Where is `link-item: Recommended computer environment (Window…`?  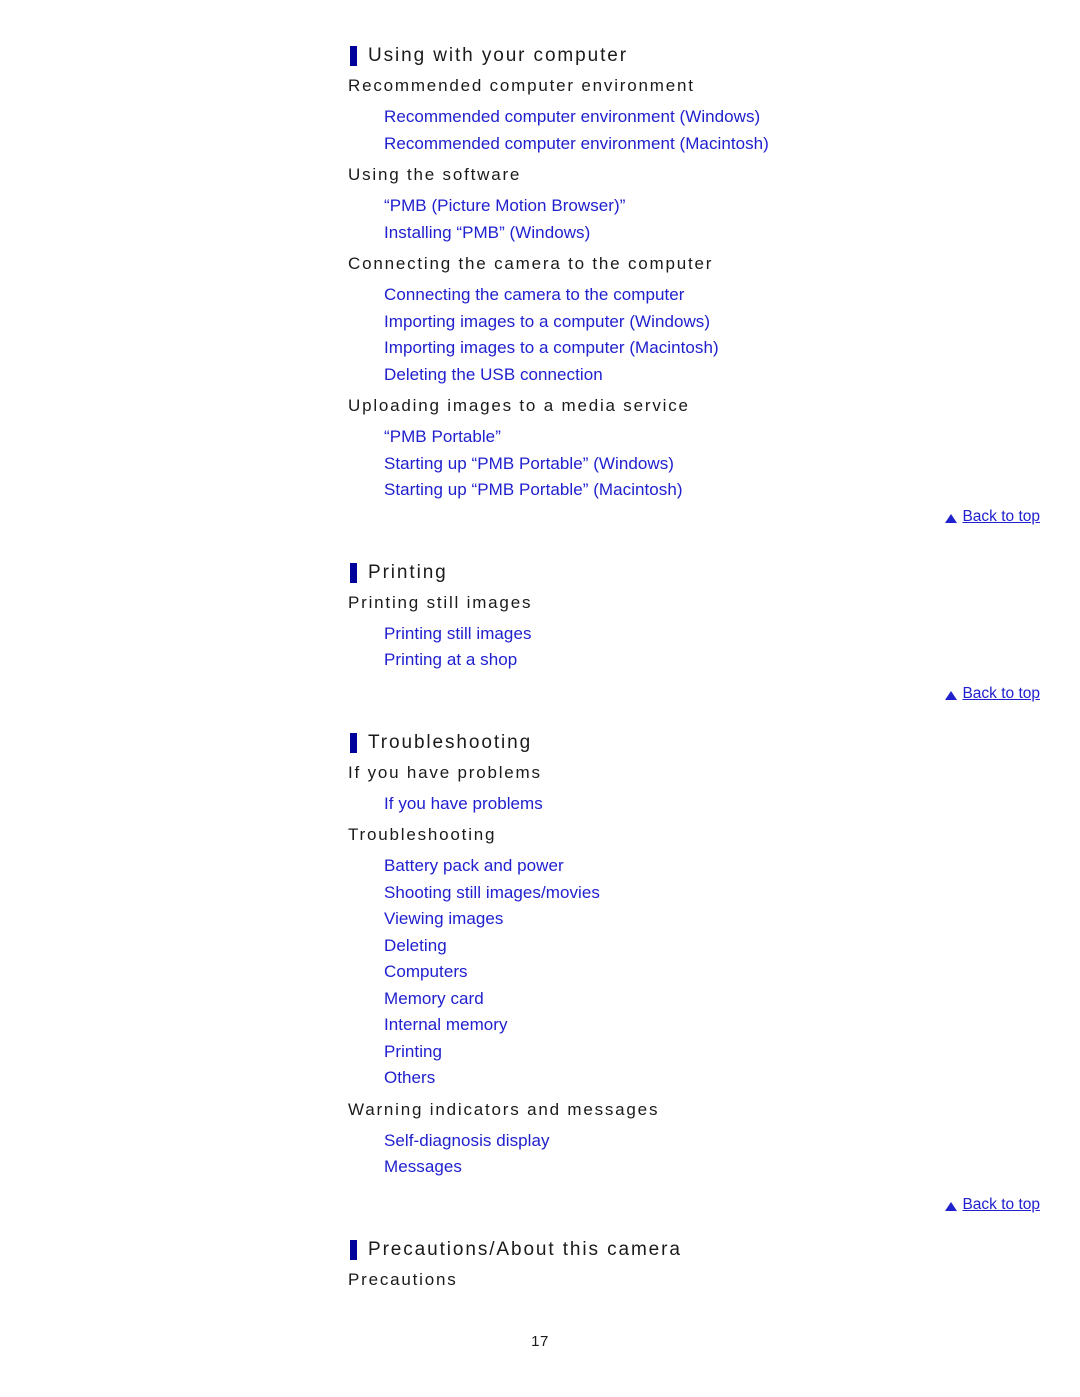 link-item: Recommended computer environment (Window… is located at coordinates (572, 117).